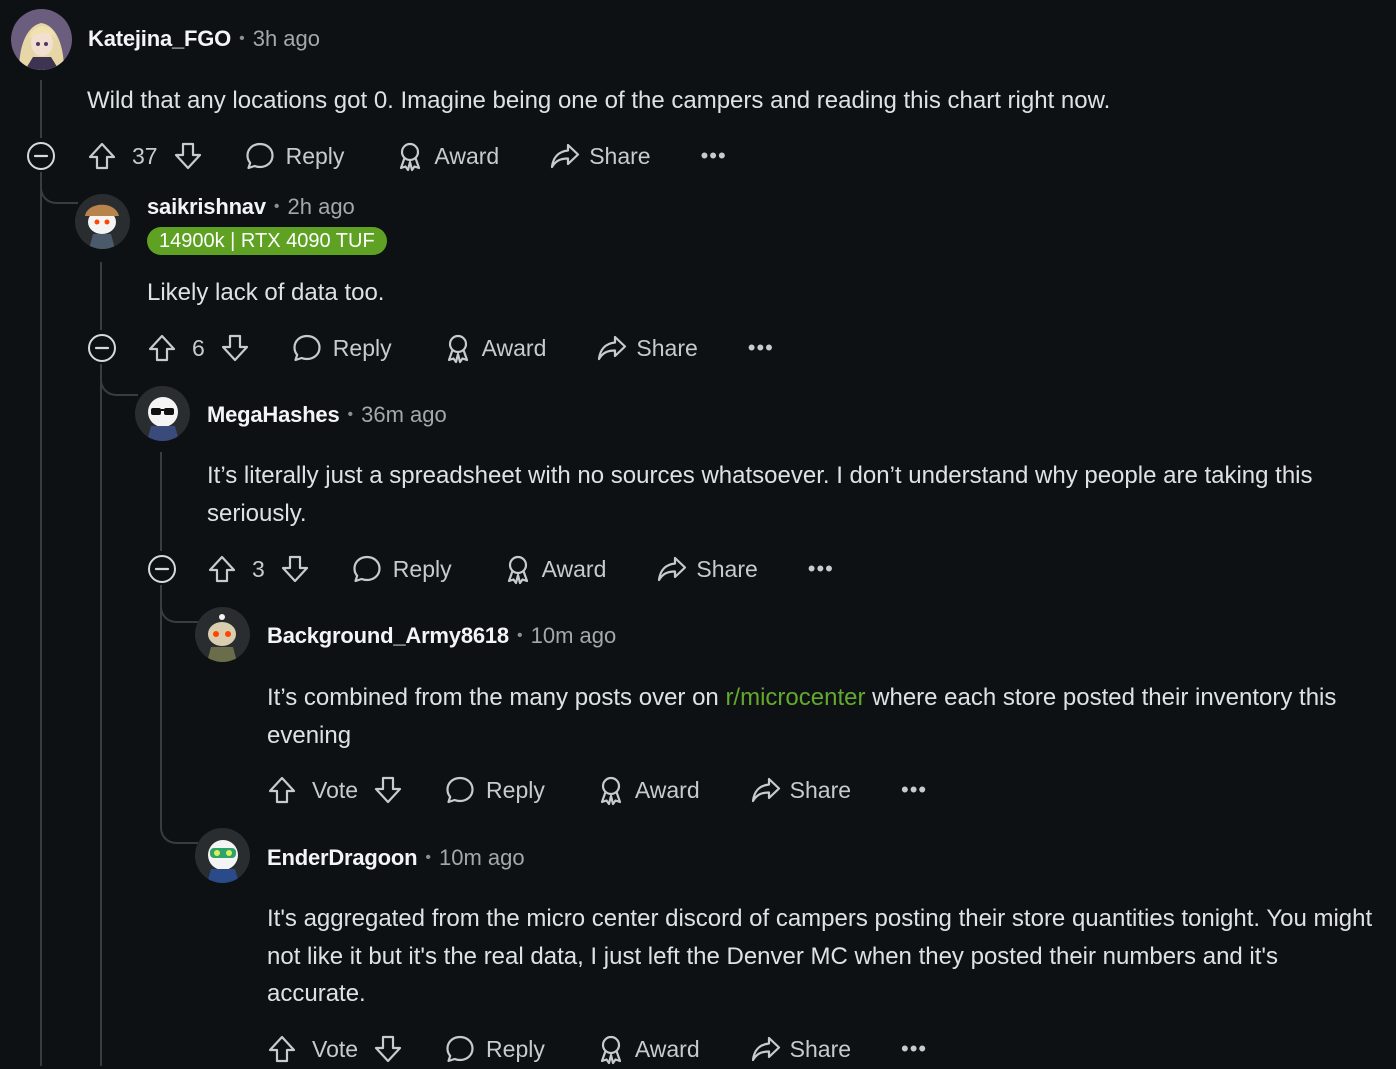 The image size is (1396, 1069). I want to click on snoo-default-avatar-icon, so click(222, 634).